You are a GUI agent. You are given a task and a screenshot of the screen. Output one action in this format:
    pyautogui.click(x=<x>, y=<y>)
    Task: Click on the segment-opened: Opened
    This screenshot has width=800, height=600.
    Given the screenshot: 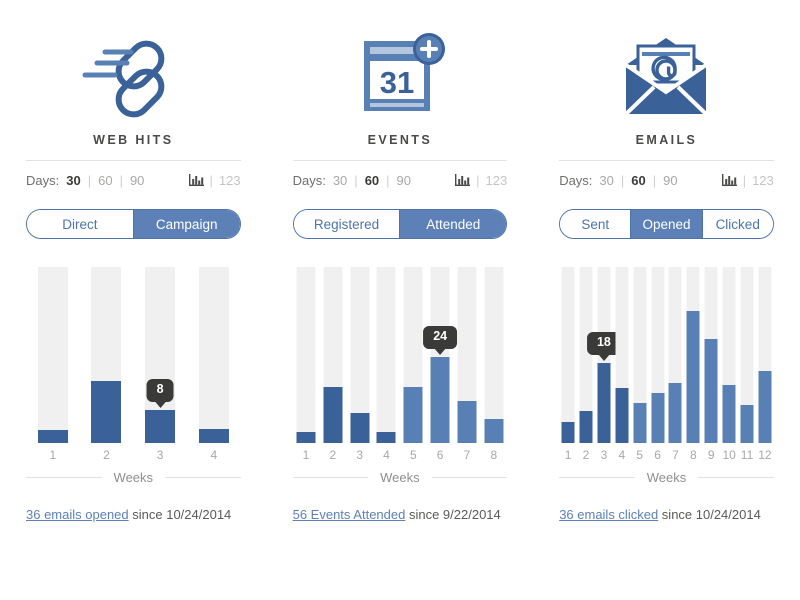 What is the action you would take?
    pyautogui.click(x=667, y=224)
    